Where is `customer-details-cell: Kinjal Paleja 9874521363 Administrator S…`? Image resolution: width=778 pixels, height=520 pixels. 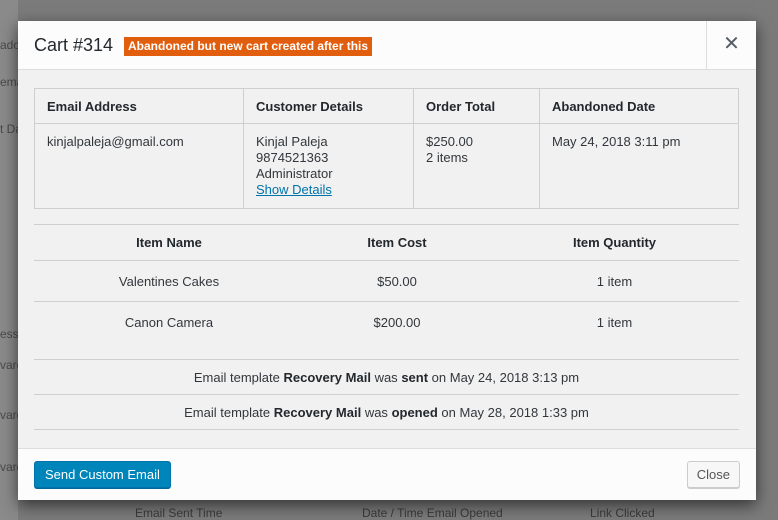
customer-details-cell: Kinjal Paleja 9874521363 Administrator S… is located at coordinates (328, 166).